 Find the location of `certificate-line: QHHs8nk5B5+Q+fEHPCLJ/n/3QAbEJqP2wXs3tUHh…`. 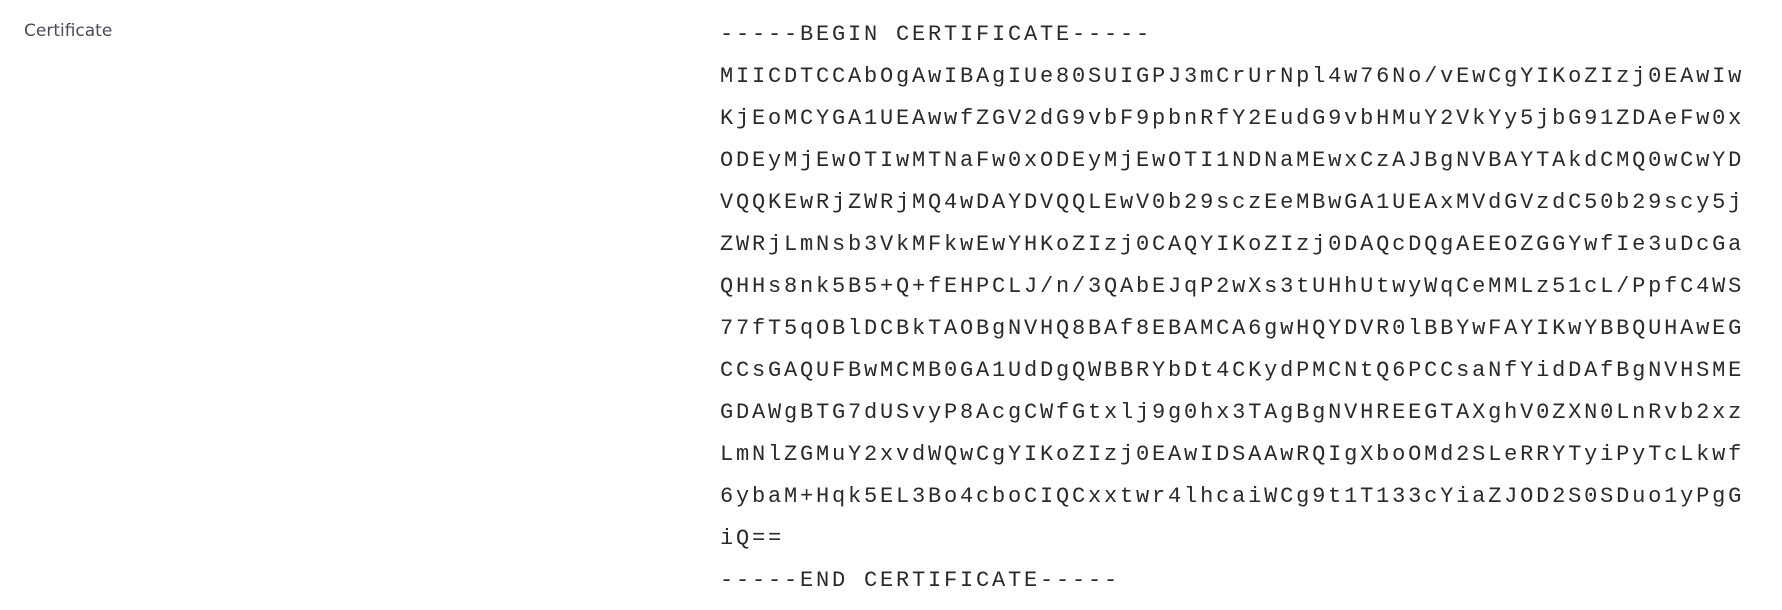

certificate-line: QHHs8nk5B5+Q+fEHPCLJ/n/3QAbEJqP2wXs3tUHh… is located at coordinates (1232, 286).